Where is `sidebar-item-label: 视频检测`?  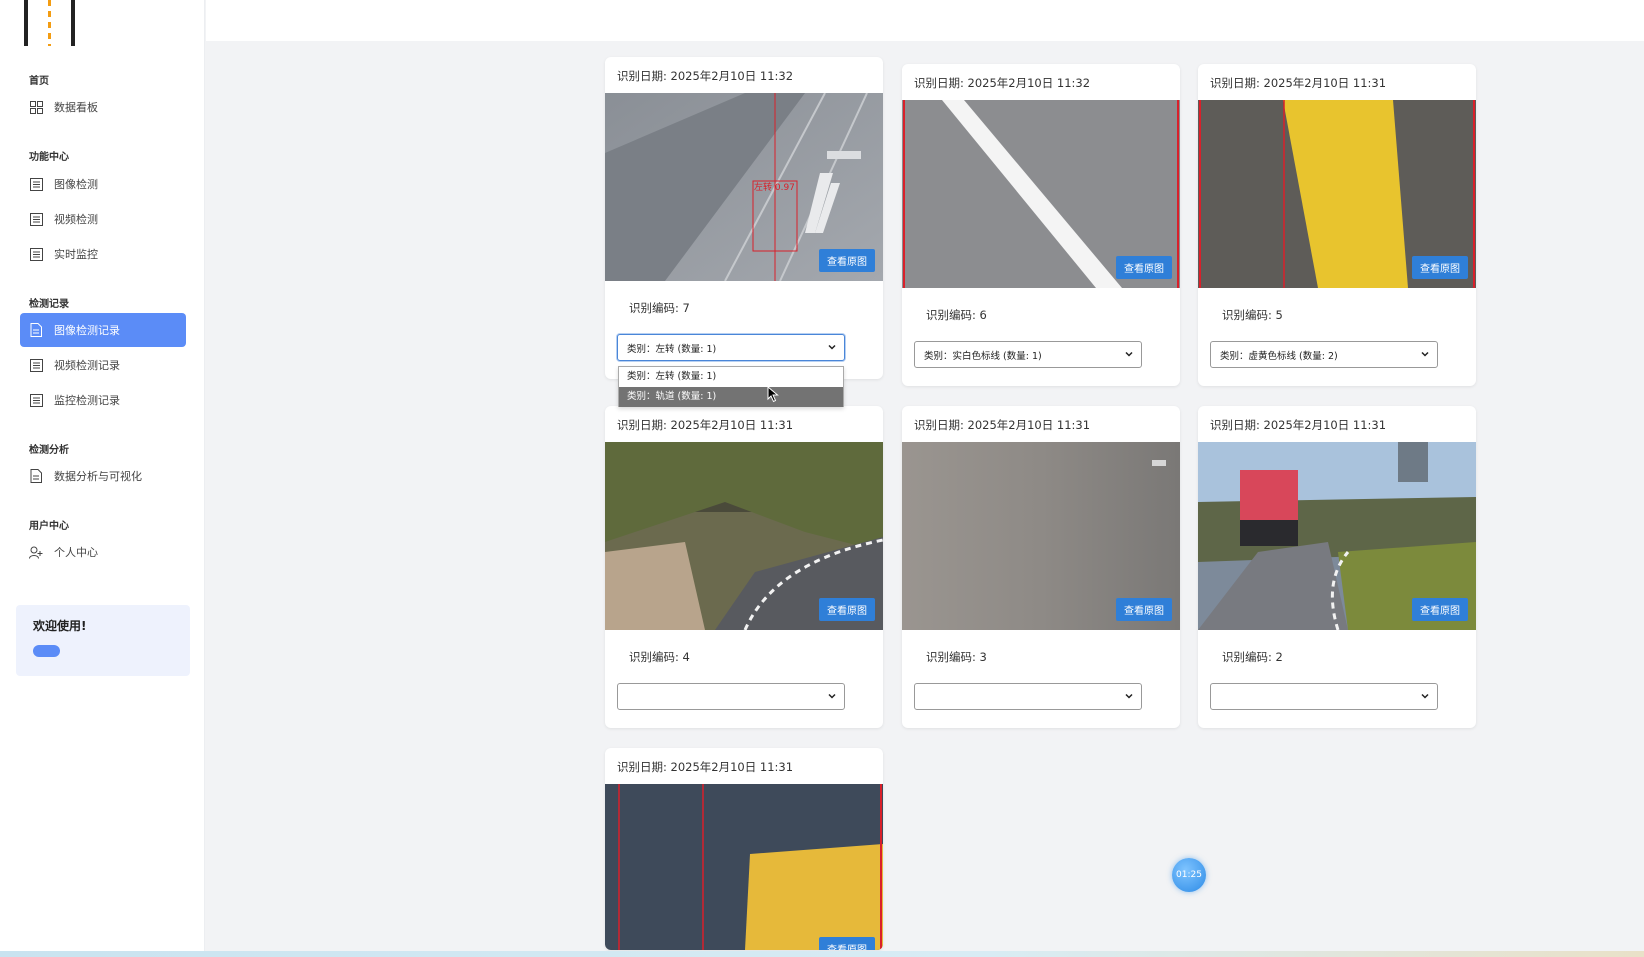
sidebar-item-label: 视频检测 is located at coordinates (76, 219).